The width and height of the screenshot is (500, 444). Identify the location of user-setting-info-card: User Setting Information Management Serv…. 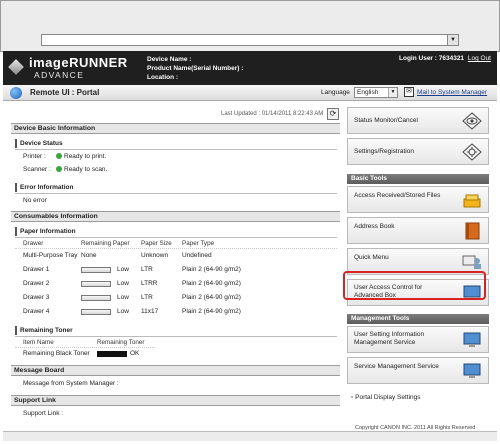
(418, 339).